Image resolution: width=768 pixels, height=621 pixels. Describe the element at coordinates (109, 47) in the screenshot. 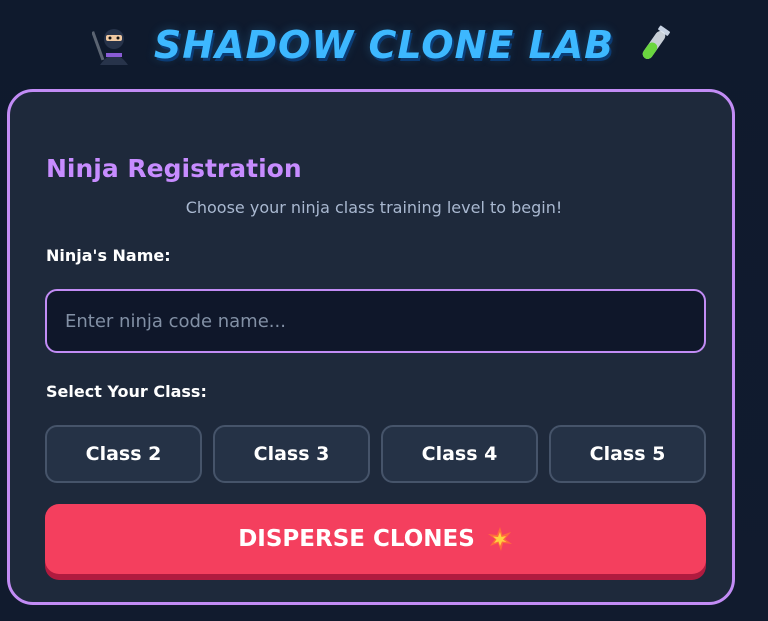

I see `ninja-icon` at that location.